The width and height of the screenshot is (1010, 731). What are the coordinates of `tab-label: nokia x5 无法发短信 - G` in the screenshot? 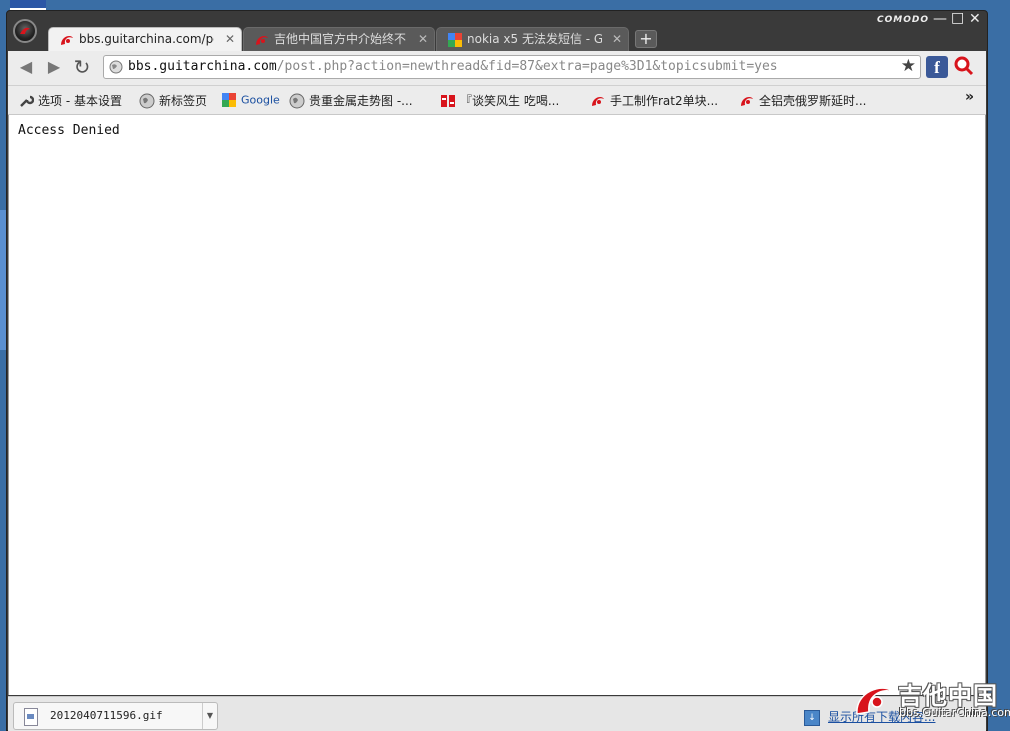 It's located at (534, 39).